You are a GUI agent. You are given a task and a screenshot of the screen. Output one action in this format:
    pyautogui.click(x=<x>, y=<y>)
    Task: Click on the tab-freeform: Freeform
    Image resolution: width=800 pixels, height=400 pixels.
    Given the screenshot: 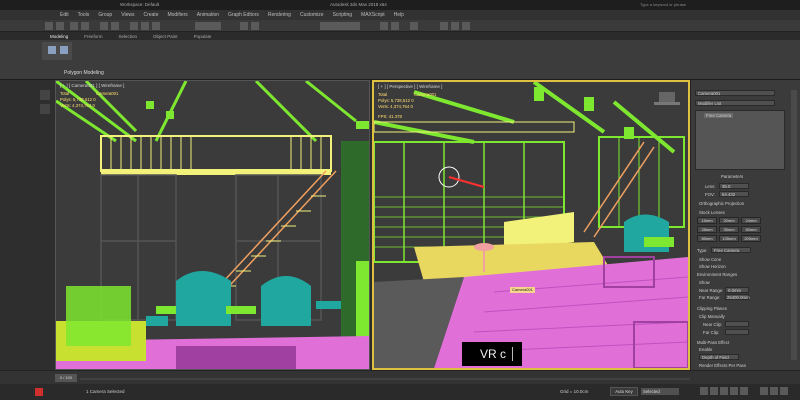 What is the action you would take?
    pyautogui.click(x=93, y=36)
    